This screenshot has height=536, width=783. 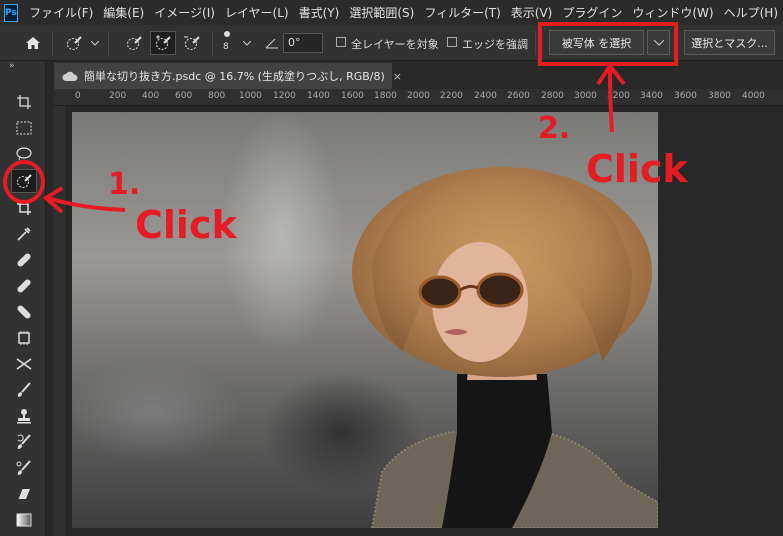 I want to click on ruler-tick: 200, so click(x=118, y=96).